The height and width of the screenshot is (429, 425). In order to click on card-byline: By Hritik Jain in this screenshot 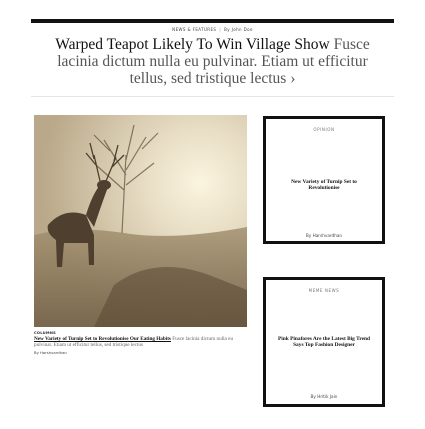, I will do `click(324, 396)`.